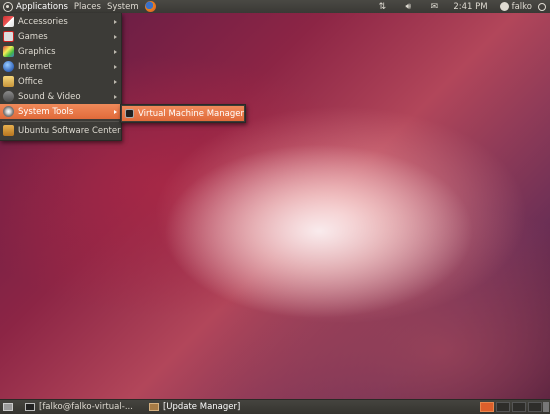  I want to click on show-desktop-icon, so click(8, 407).